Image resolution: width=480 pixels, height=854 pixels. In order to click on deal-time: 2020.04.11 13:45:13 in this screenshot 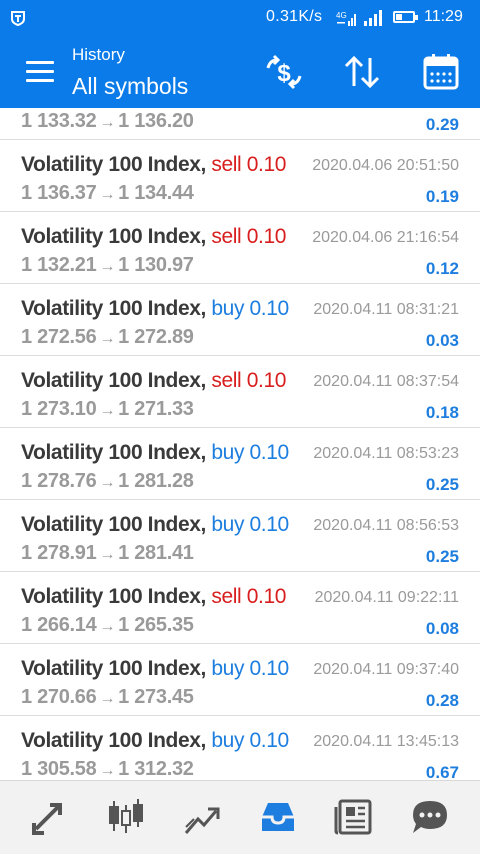, I will do `click(386, 741)`.